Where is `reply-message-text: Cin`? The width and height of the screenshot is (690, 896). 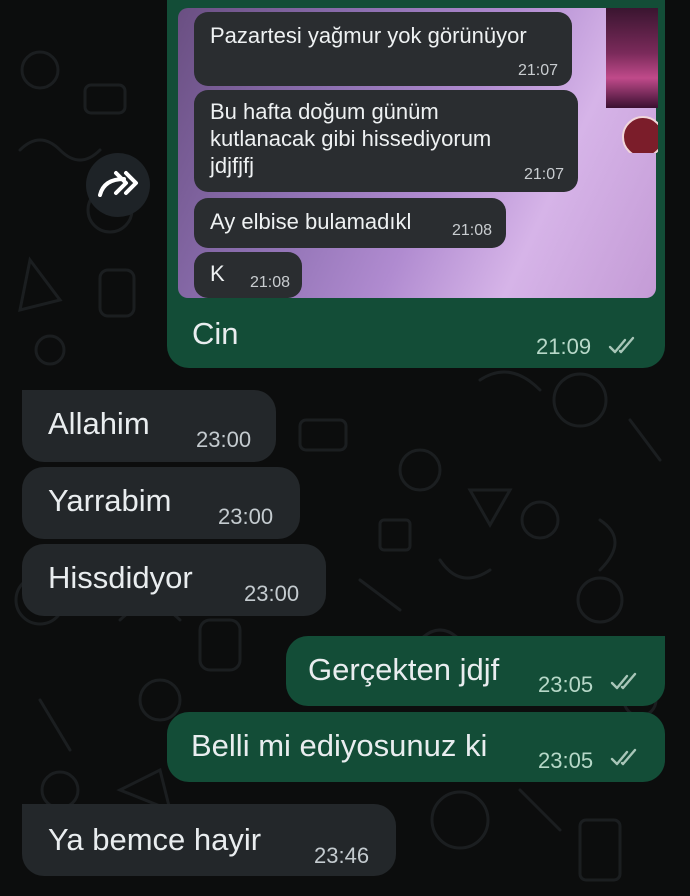
reply-message-text: Cin is located at coordinates (215, 333).